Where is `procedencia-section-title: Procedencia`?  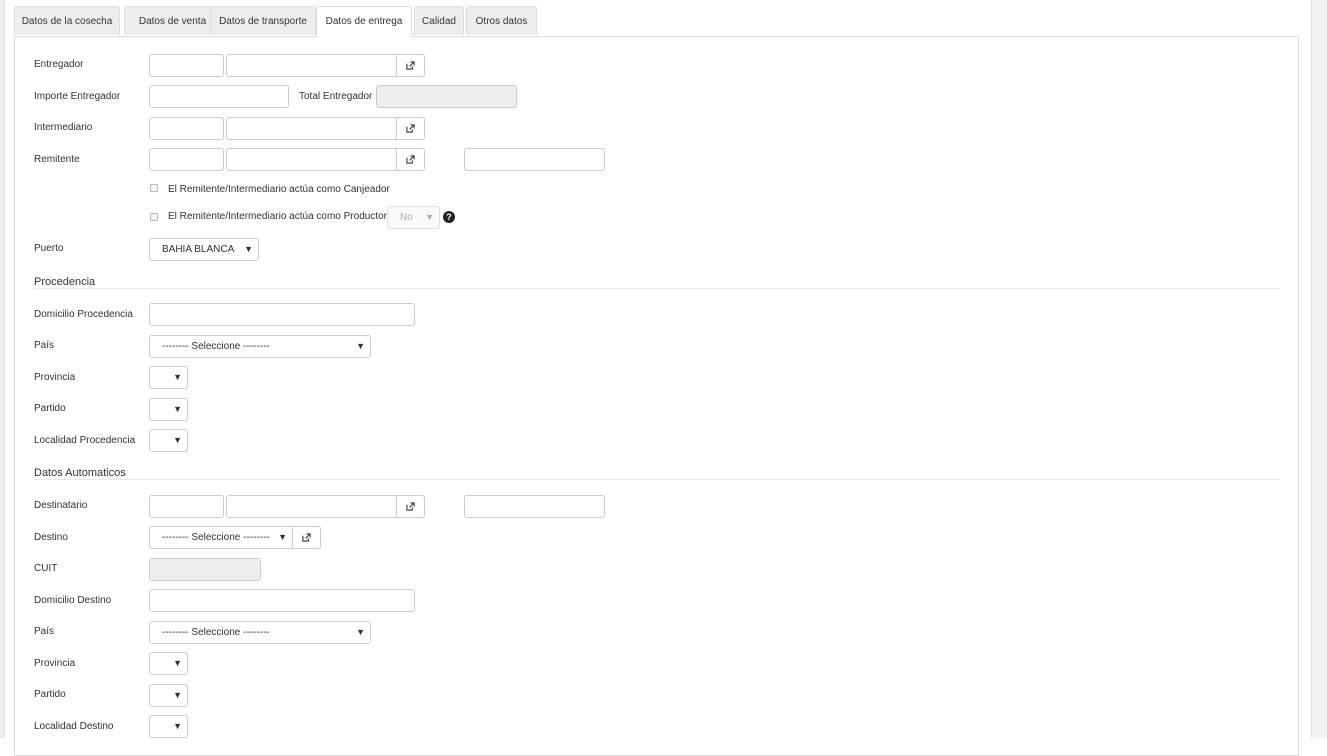
procedencia-section-title: Procedencia is located at coordinates (65, 282).